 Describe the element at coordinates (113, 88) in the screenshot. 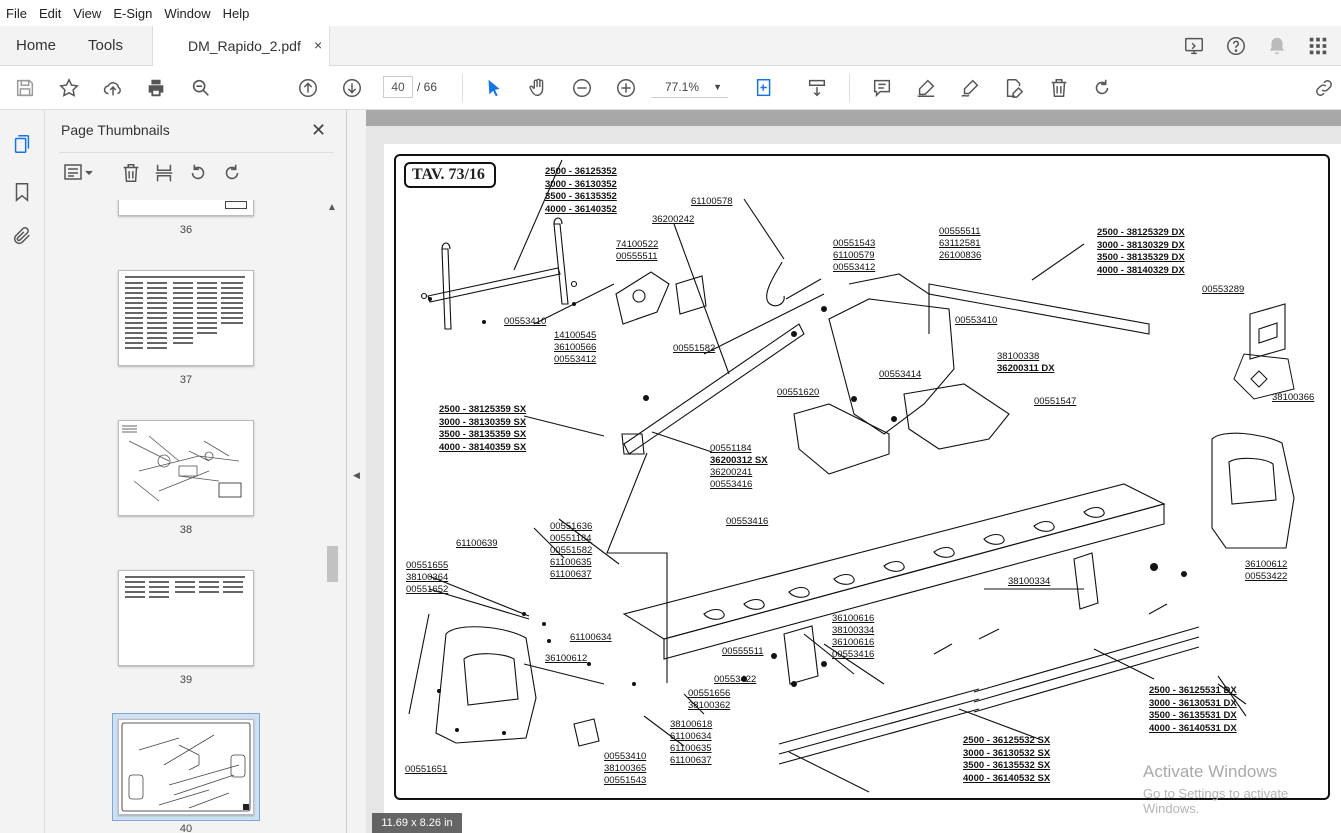

I see `upload-cloud-icon` at that location.